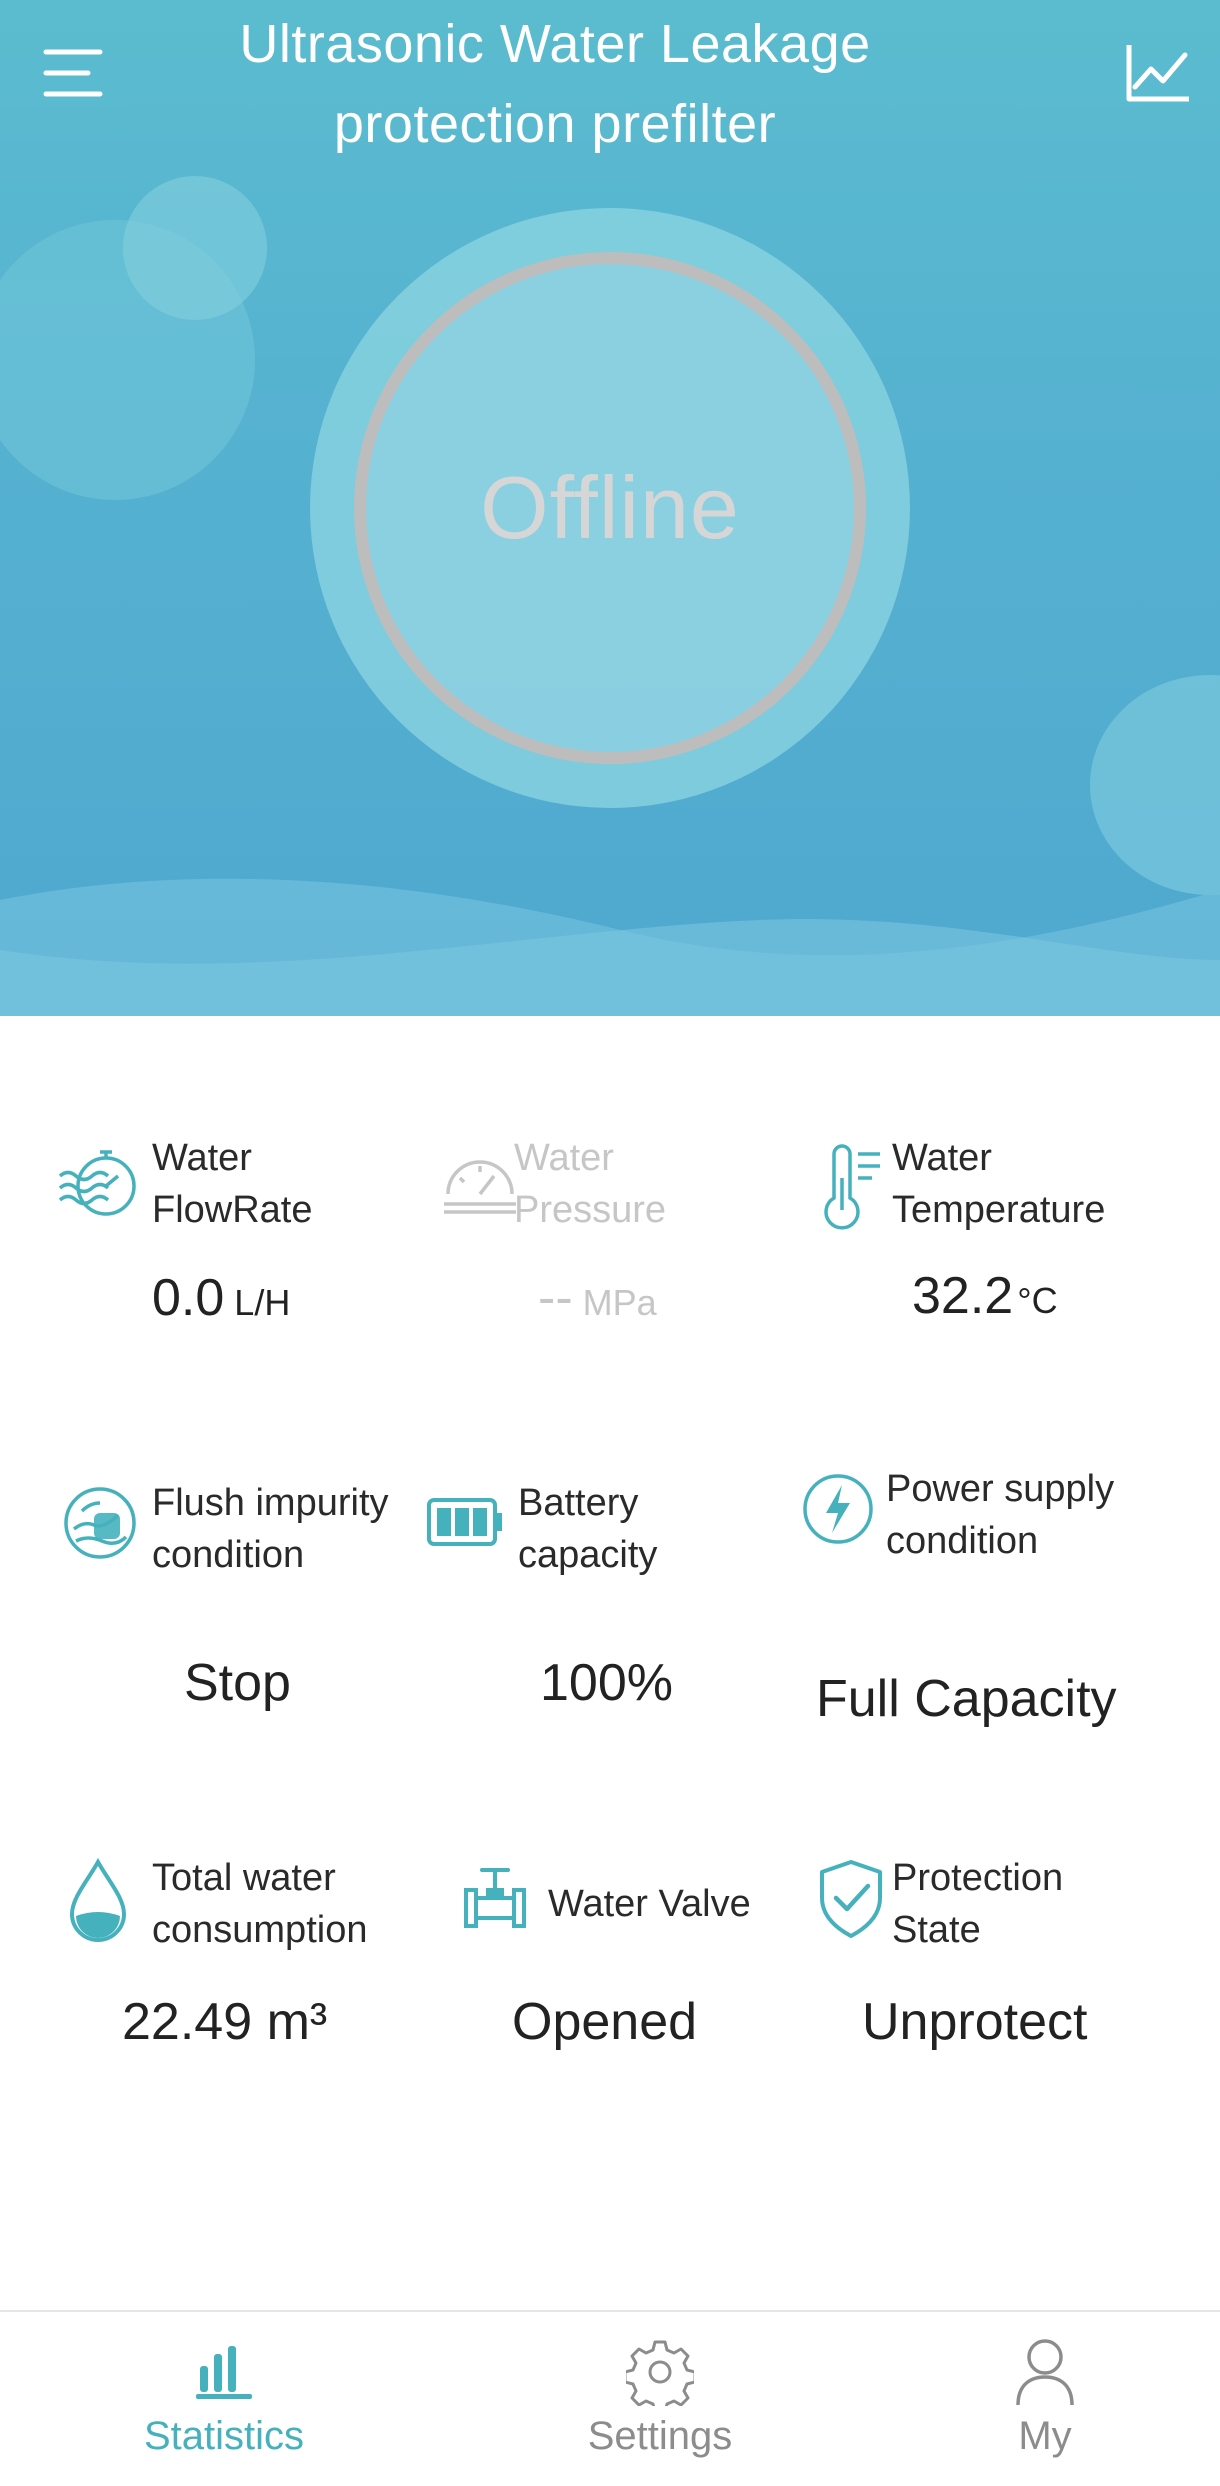 The width and height of the screenshot is (1220, 2486). Describe the element at coordinates (852, 1187) in the screenshot. I see `thermometer-icon` at that location.